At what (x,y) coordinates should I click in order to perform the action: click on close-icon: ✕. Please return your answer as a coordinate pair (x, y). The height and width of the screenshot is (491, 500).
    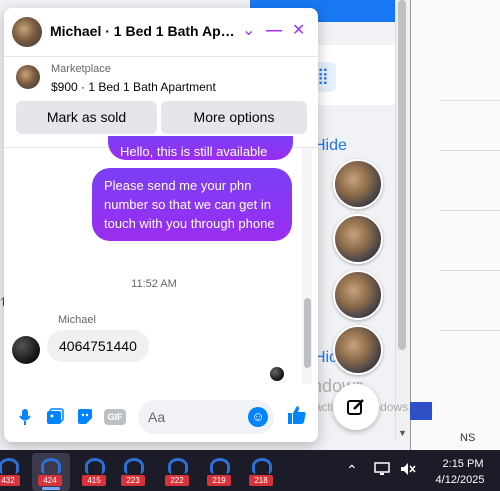
    Looking at the image, I should click on (298, 31).